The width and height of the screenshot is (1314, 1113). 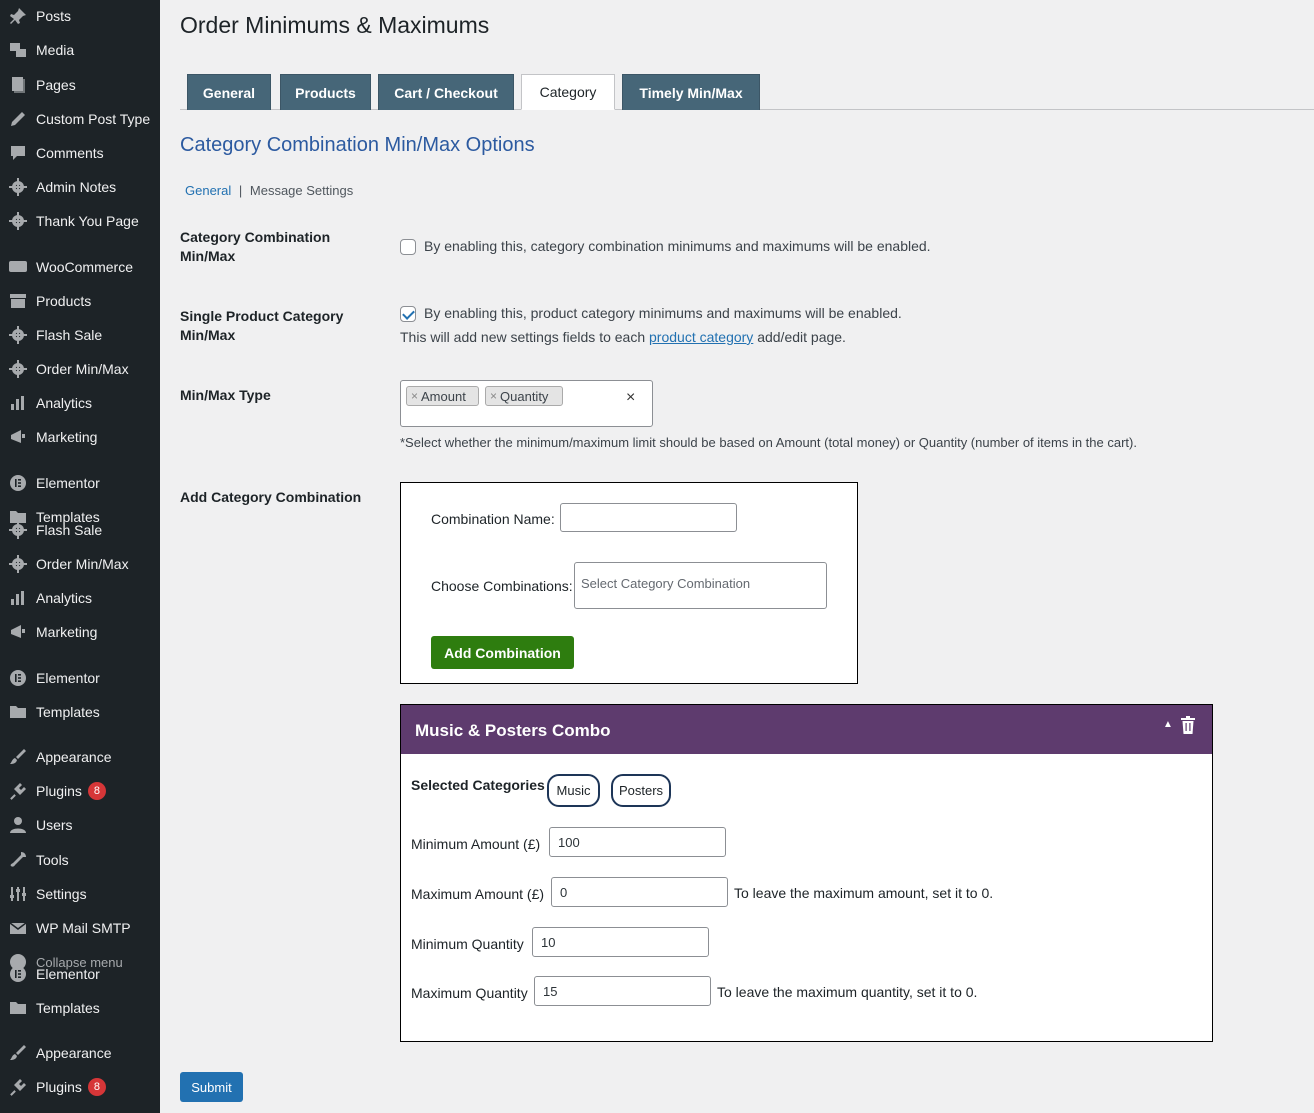 What do you see at coordinates (325, 92) in the screenshot?
I see `tab-products: Products` at bounding box center [325, 92].